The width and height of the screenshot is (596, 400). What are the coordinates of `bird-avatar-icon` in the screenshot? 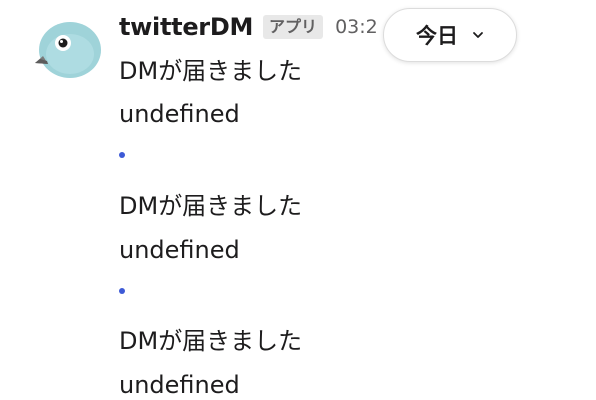 It's located at (67, 50).